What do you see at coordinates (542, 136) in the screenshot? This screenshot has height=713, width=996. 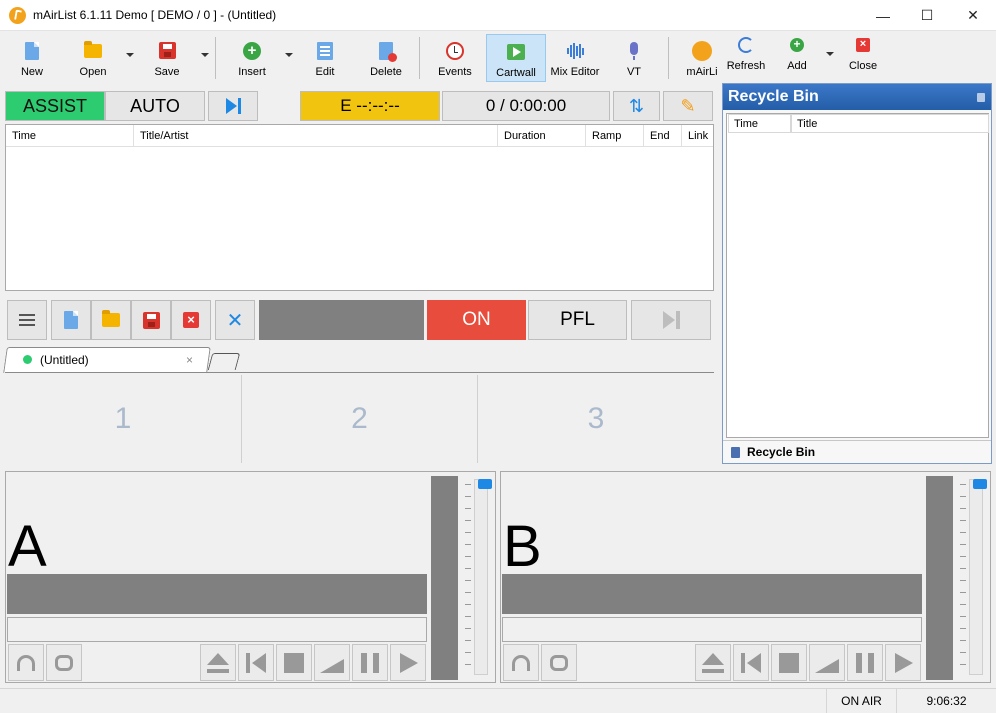 I see `column-header-duration: Duration` at bounding box center [542, 136].